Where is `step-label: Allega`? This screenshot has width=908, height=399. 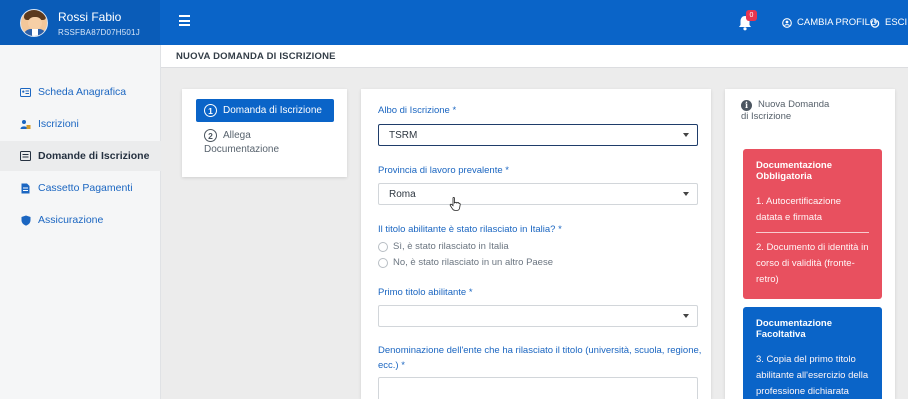 step-label: Allega is located at coordinates (237, 135).